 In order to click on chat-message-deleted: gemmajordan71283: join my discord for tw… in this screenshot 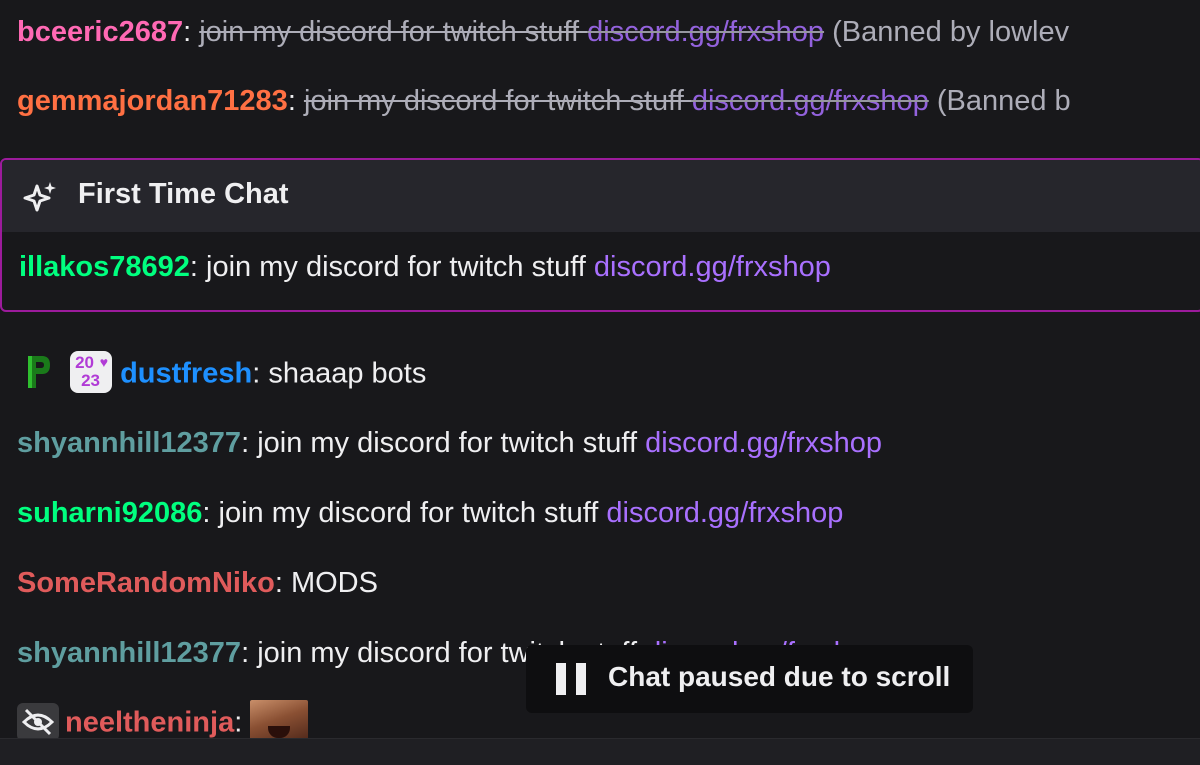, I will do `click(544, 101)`.